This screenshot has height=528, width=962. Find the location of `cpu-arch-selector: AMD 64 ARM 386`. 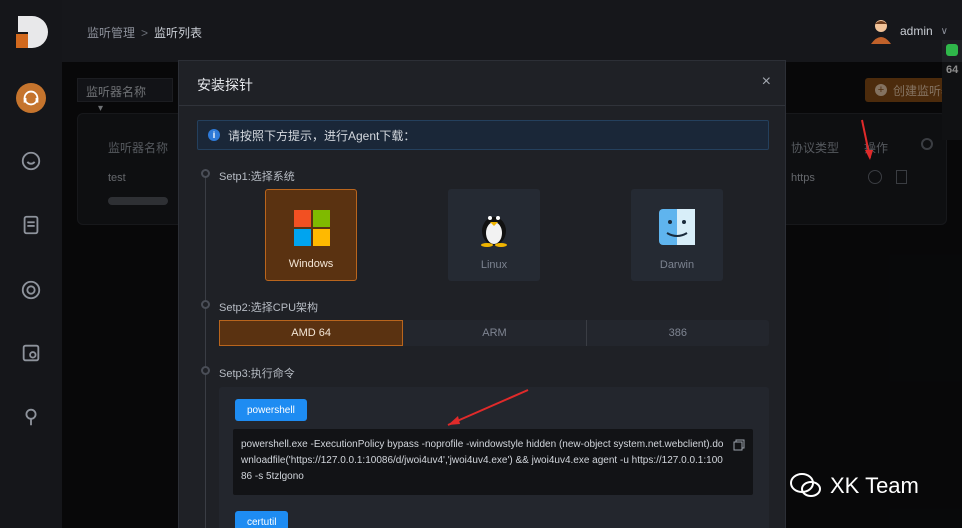

cpu-arch-selector: AMD 64 ARM 386 is located at coordinates (494, 333).